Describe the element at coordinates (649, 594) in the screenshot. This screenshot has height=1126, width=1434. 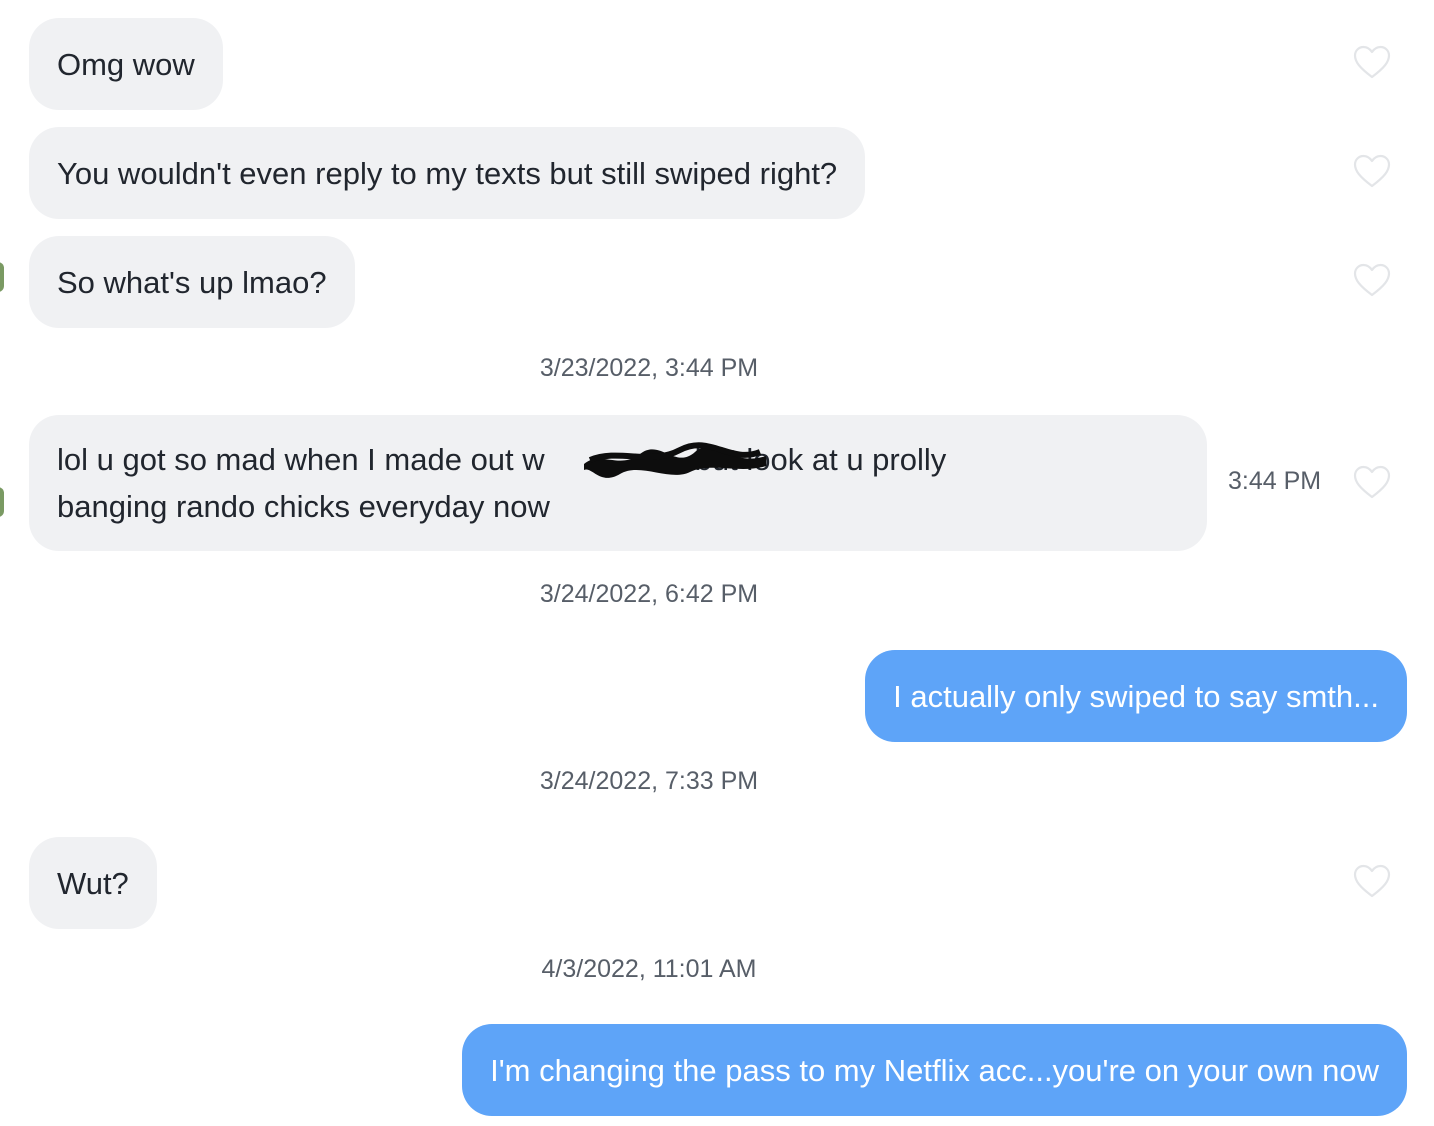
I see `date-separator: 3/24/2022, 6:42 PM` at that location.